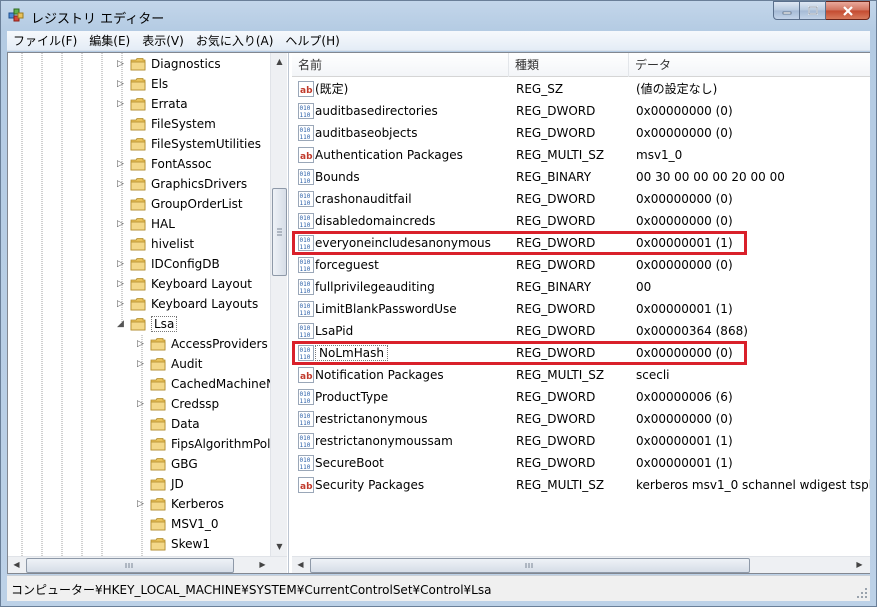 The width and height of the screenshot is (877, 607). What do you see at coordinates (168, 64) in the screenshot?
I see `tree-item: ▷ Diagnostics` at bounding box center [168, 64].